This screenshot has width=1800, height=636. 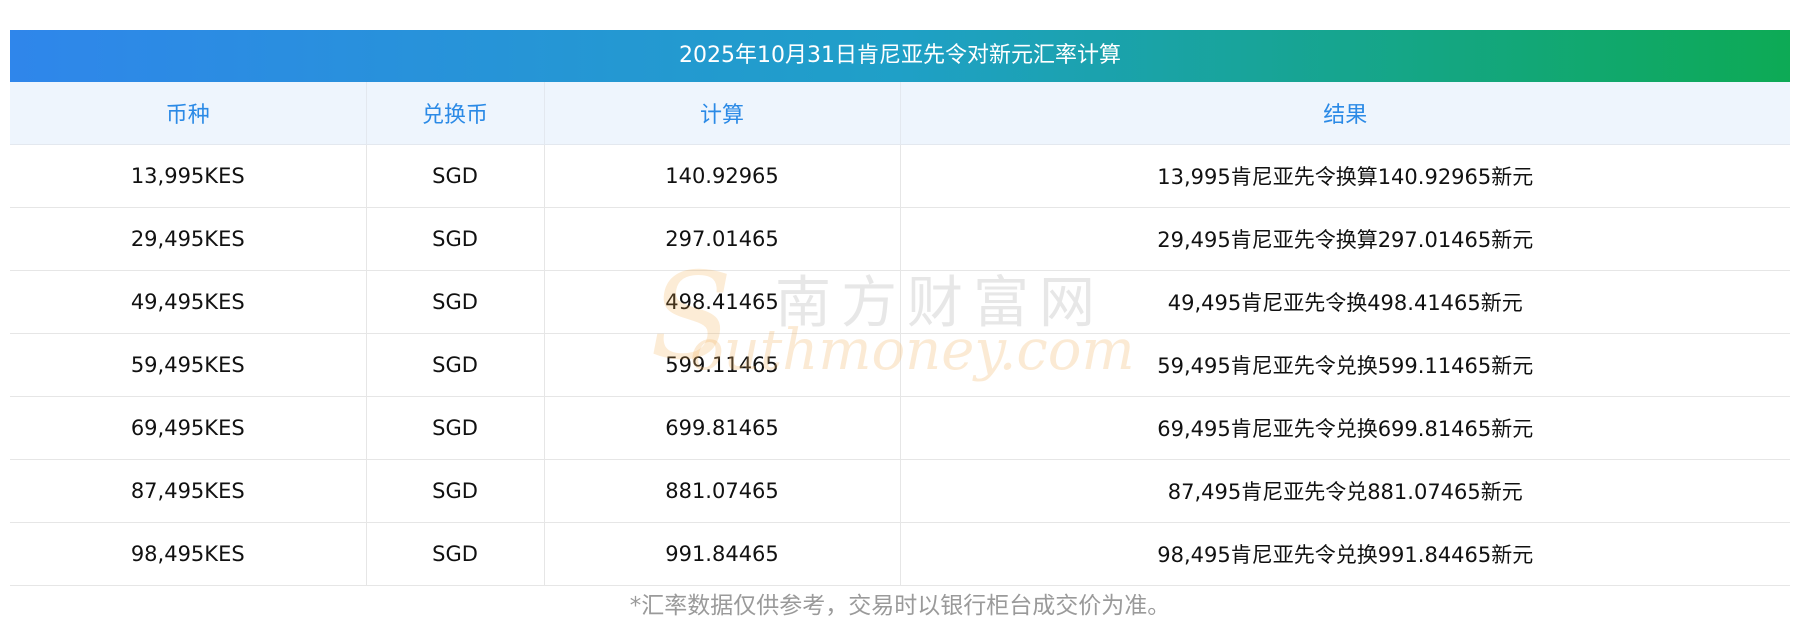 What do you see at coordinates (1345, 113) in the screenshot?
I see `header-result: 结果` at bounding box center [1345, 113].